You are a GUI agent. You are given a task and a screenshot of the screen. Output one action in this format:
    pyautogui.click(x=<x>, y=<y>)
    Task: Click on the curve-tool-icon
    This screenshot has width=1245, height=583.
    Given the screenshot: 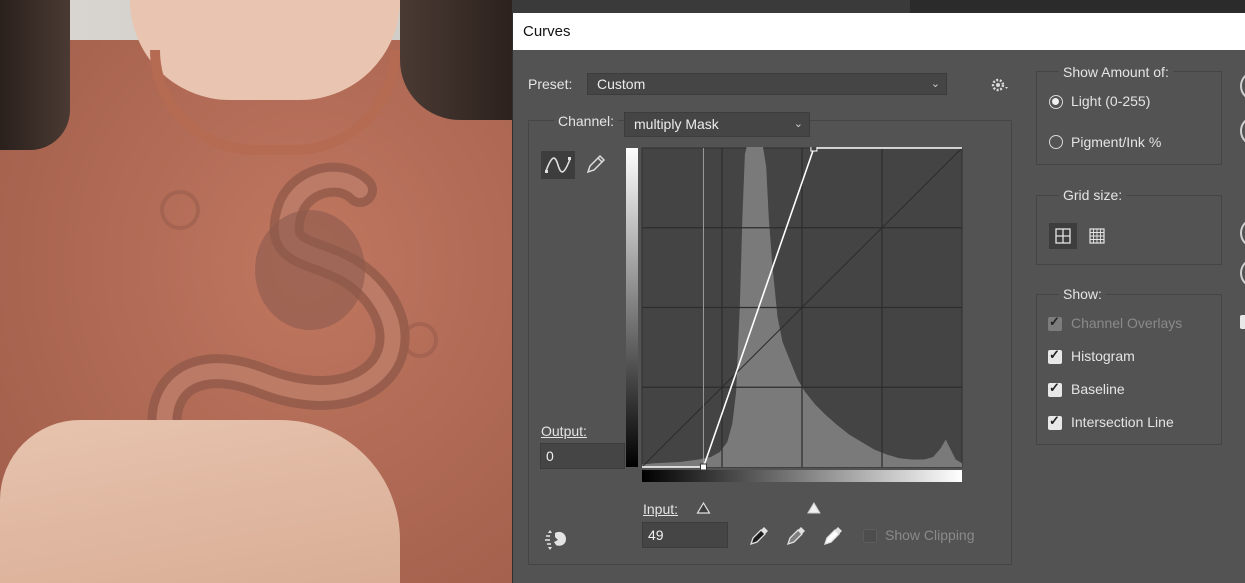 What is the action you would take?
    pyautogui.click(x=558, y=165)
    